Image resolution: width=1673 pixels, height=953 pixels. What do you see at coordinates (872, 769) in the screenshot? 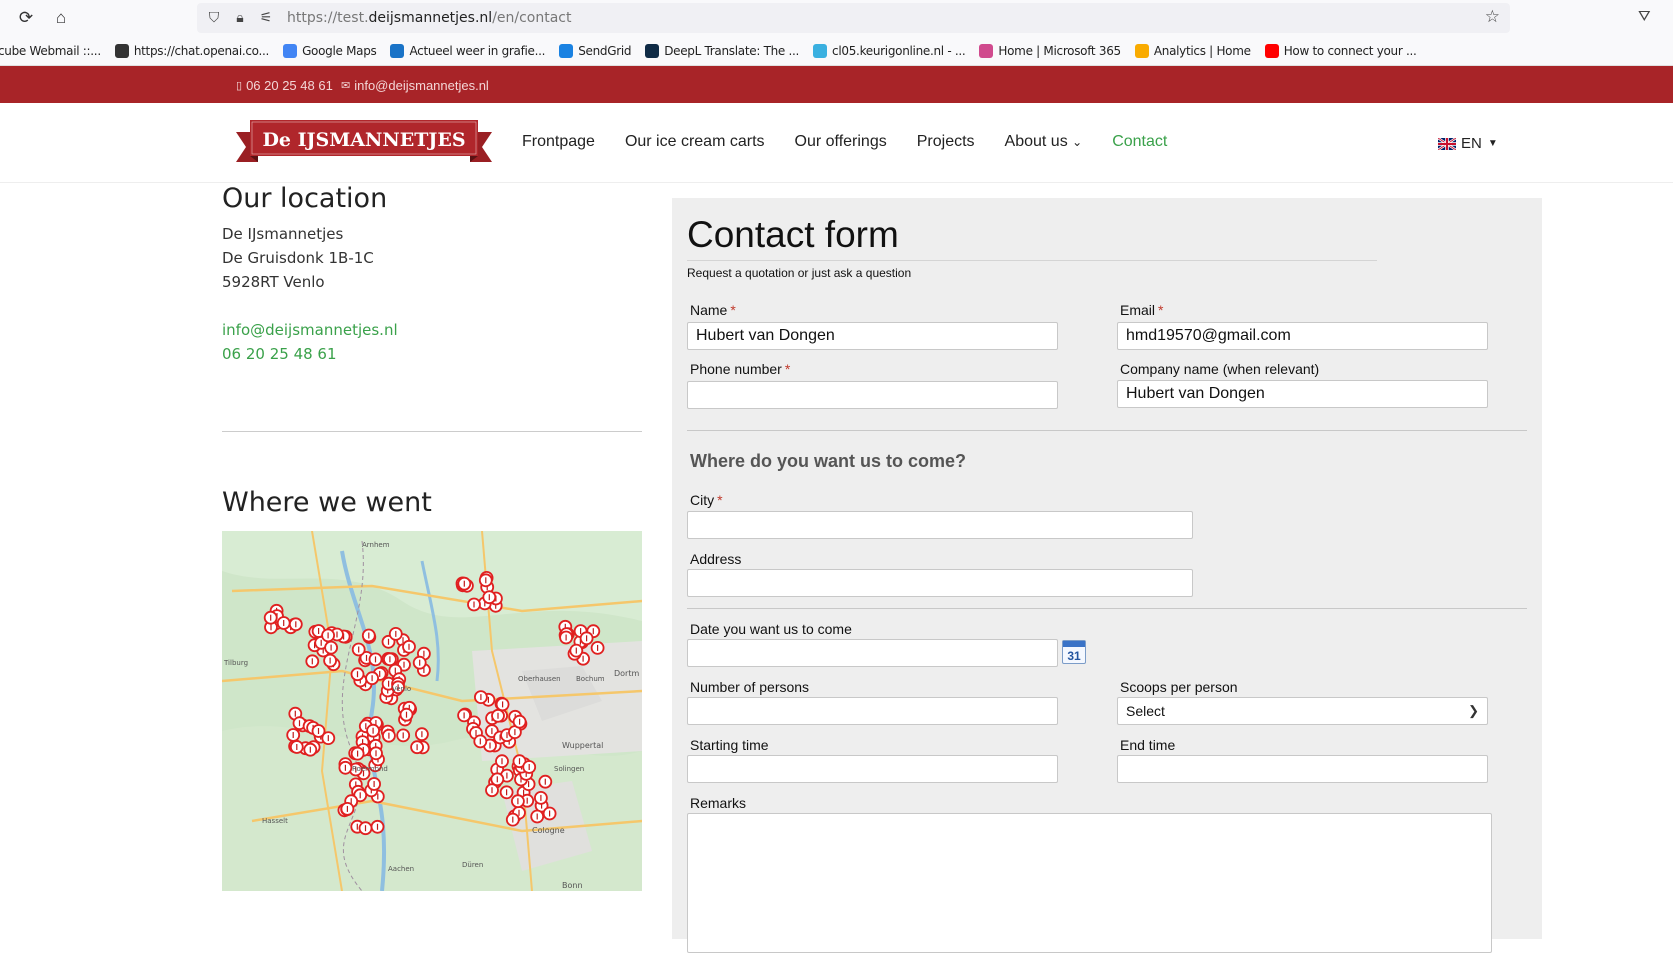
I see `start-time-input` at bounding box center [872, 769].